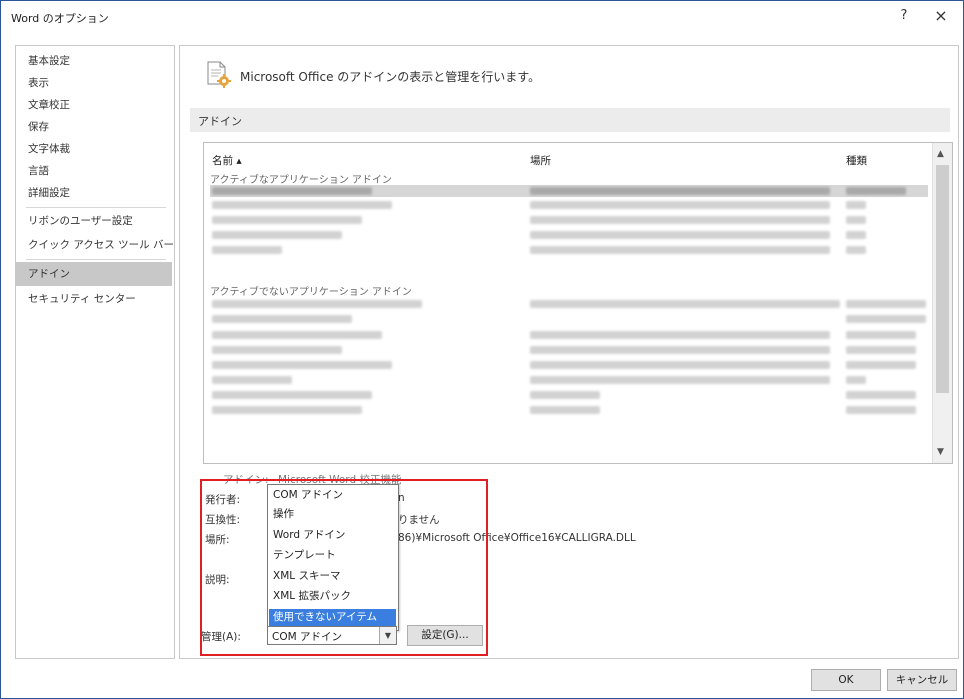  I want to click on nav-item-customize-ribbon: リボンのユーザー設定, so click(94, 221).